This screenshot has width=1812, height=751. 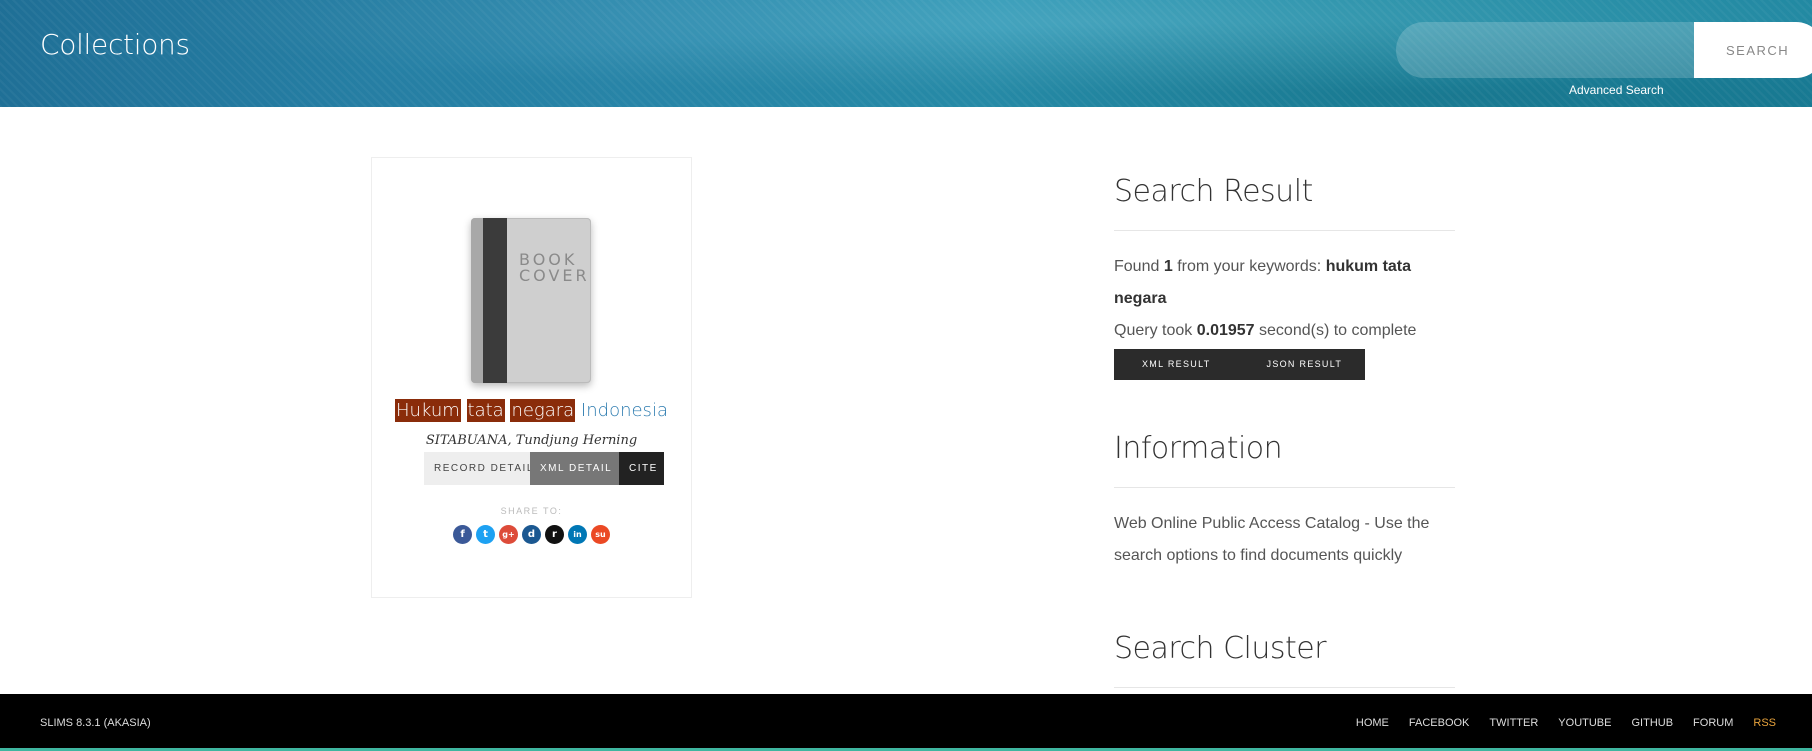 What do you see at coordinates (1168, 266) in the screenshot?
I see `found-count: 1` at bounding box center [1168, 266].